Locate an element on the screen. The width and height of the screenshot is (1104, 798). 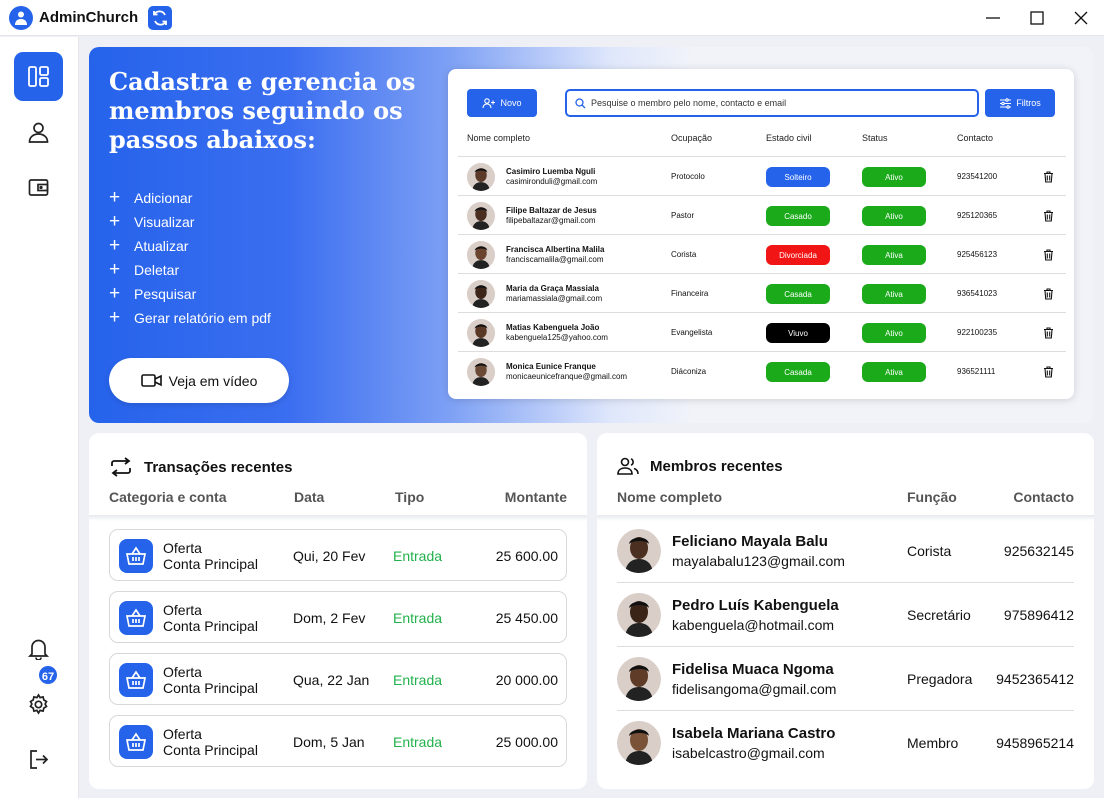
logout-button is located at coordinates (38, 759).